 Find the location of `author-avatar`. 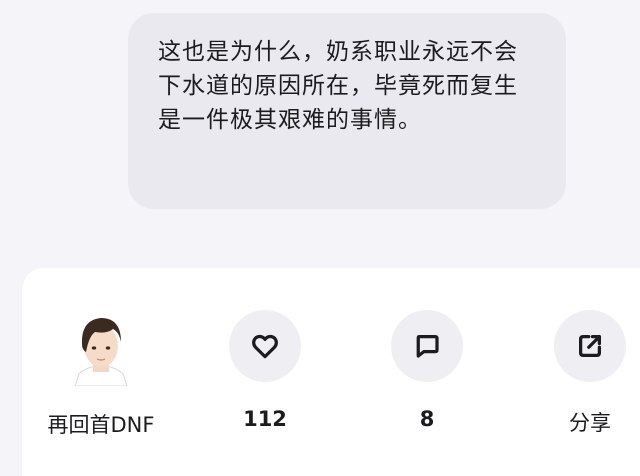

author-avatar is located at coordinates (101, 348).